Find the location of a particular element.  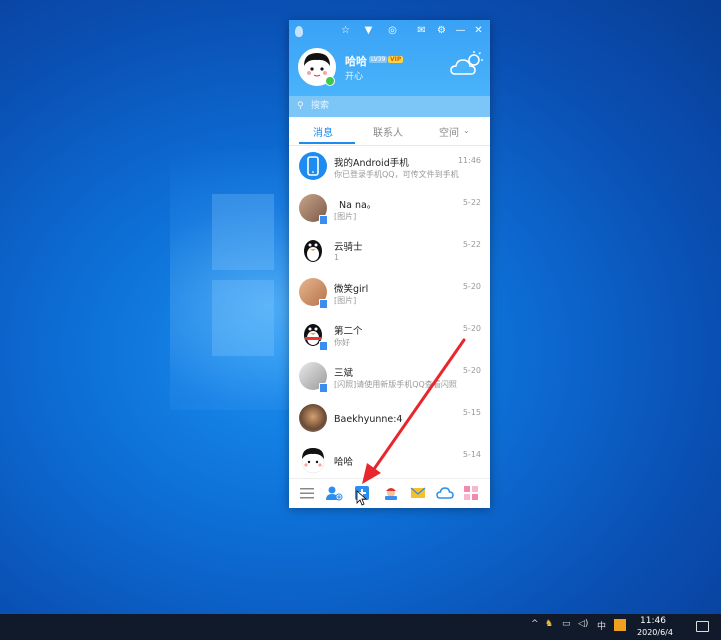

conversation-item: Na na。 [图片] 5-22 is located at coordinates (389, 211).